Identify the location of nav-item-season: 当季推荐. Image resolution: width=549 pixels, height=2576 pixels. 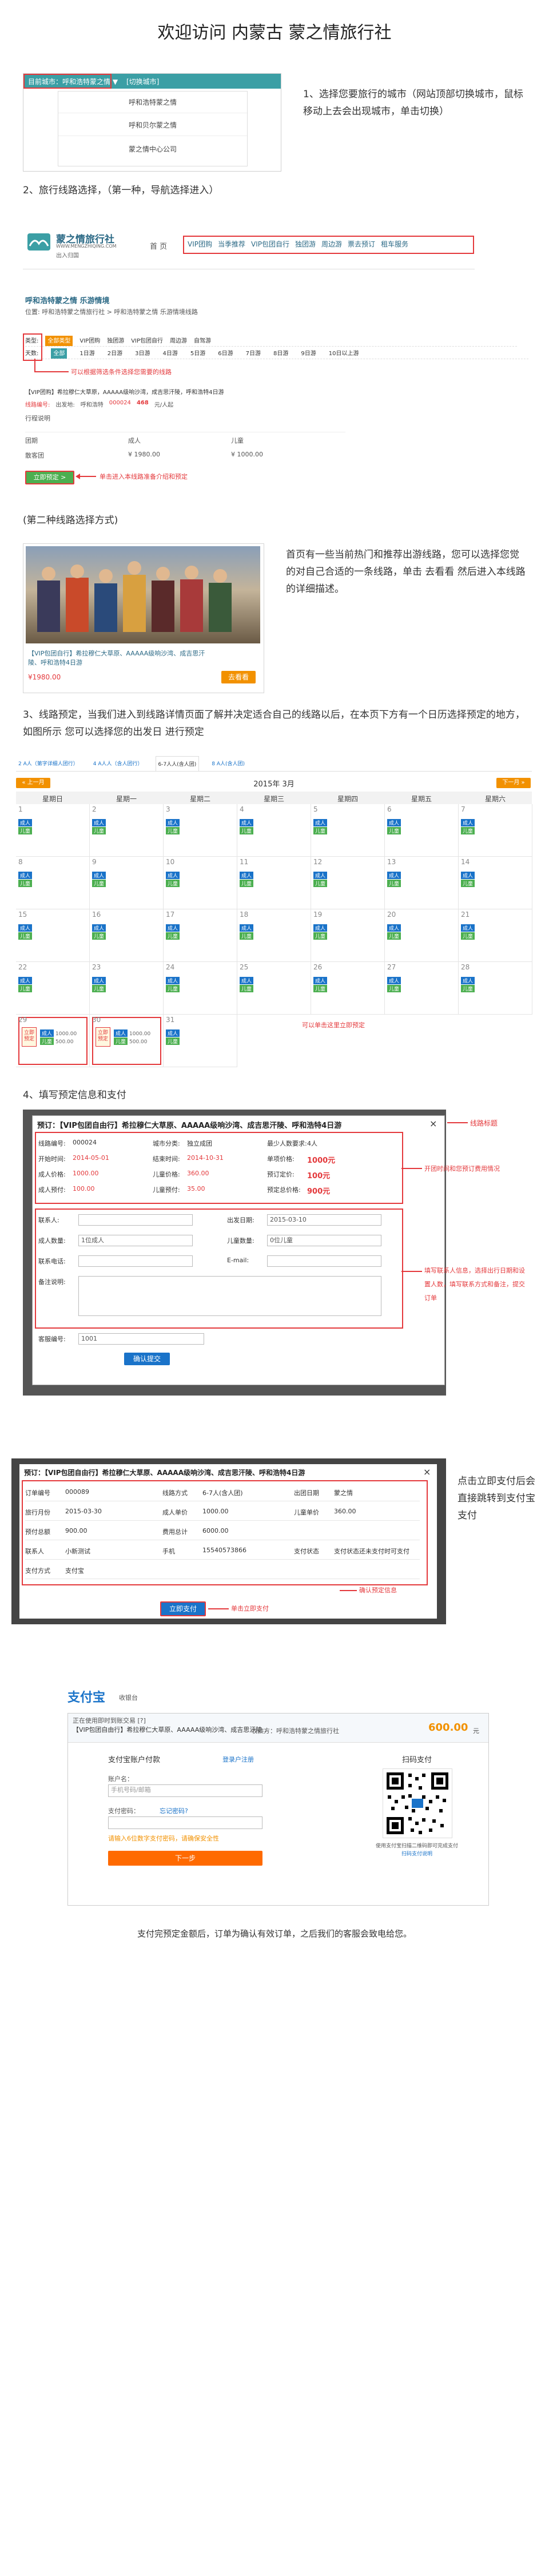
(231, 245).